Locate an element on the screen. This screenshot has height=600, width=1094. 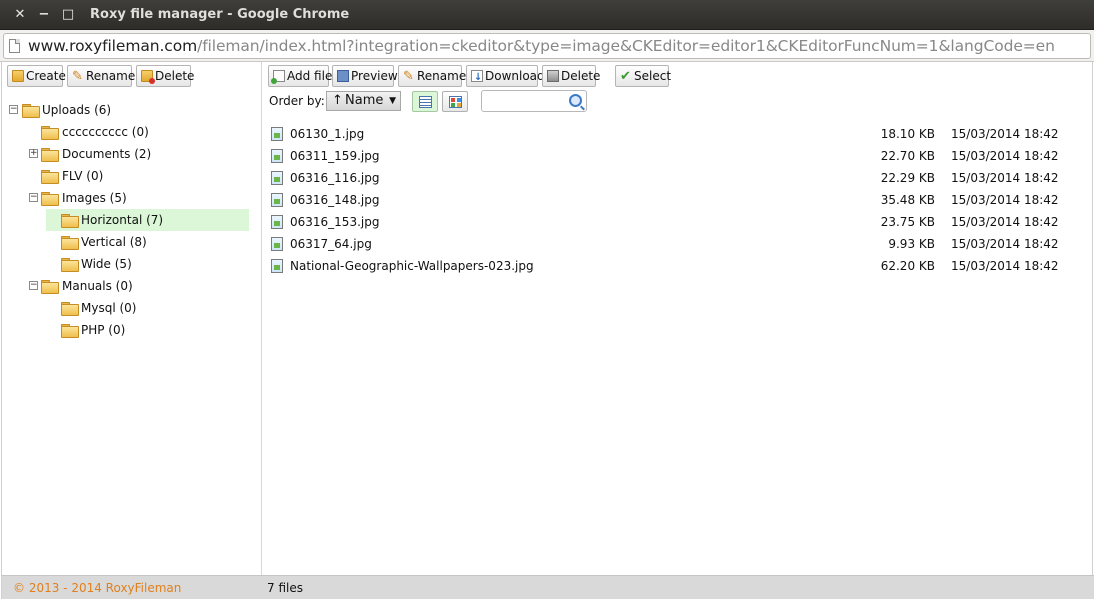
delete-folder-label: Delete is located at coordinates (175, 76).